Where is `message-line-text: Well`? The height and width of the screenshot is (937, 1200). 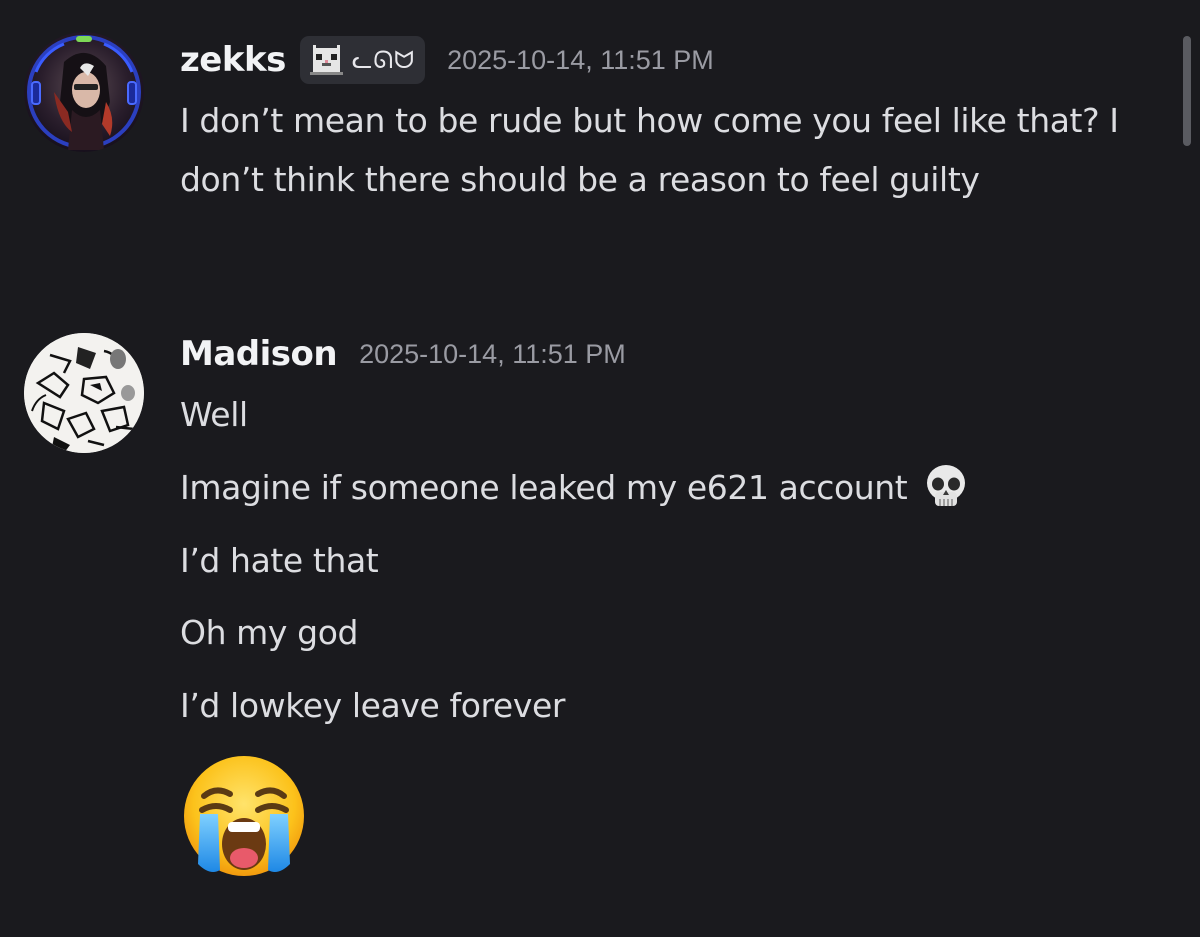
message-line-text: Well is located at coordinates (214, 414).